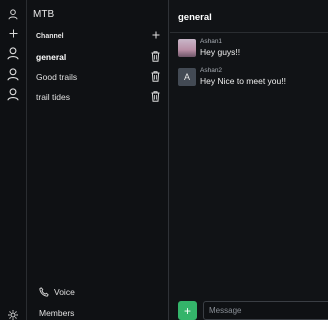  I want to click on add-channel-button, so click(156, 35).